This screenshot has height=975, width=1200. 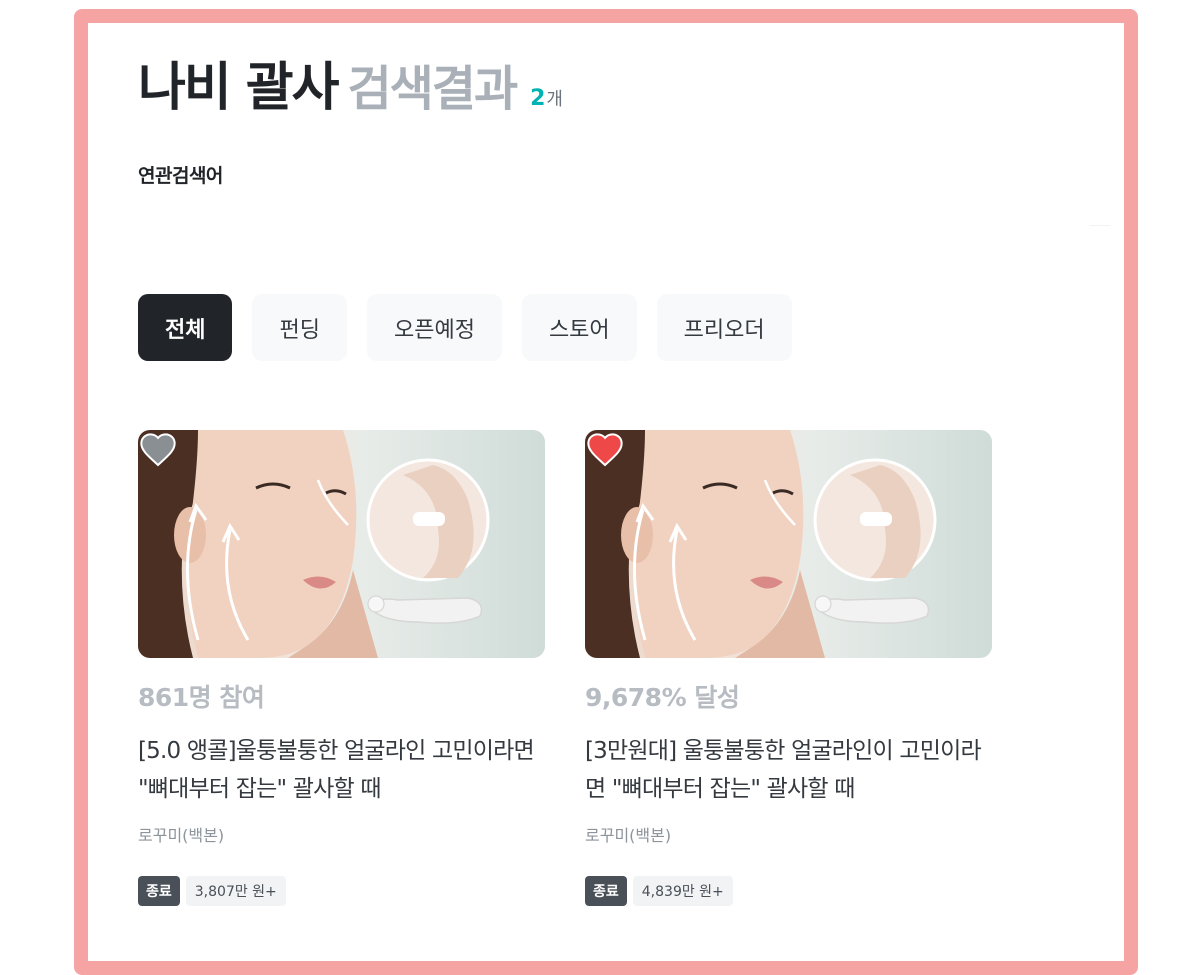 What do you see at coordinates (554, 99) in the screenshot?
I see `result-count-unit: 개` at bounding box center [554, 99].